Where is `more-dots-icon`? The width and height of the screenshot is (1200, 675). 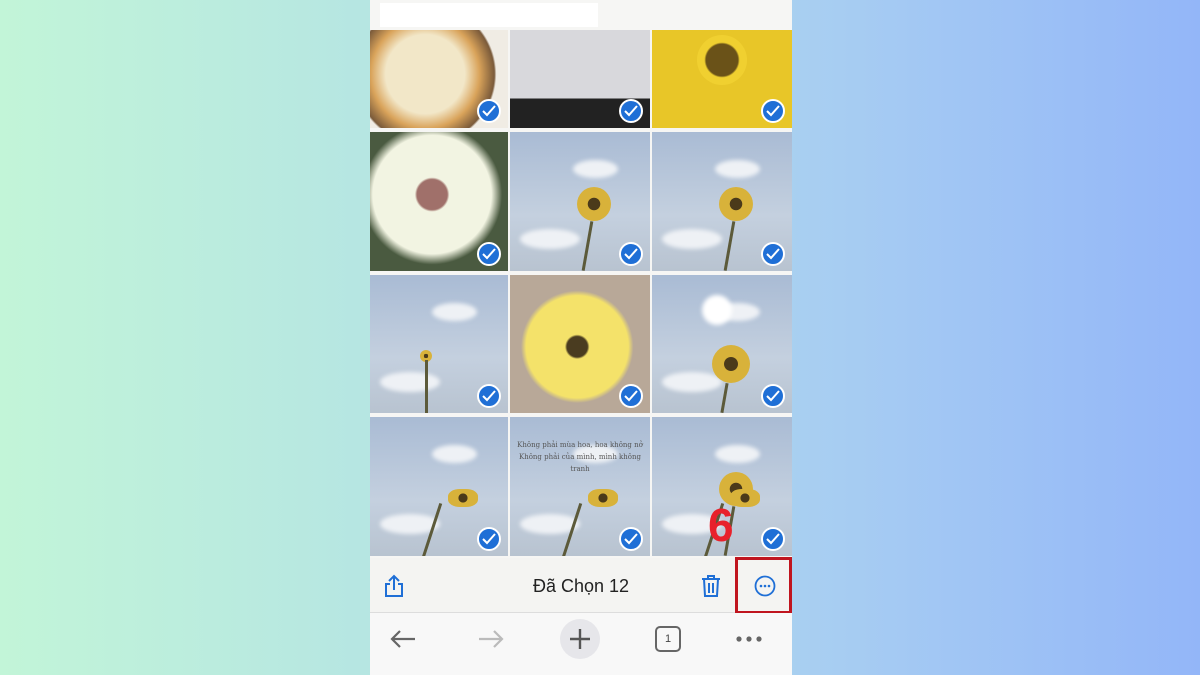 more-dots-icon is located at coordinates (749, 639).